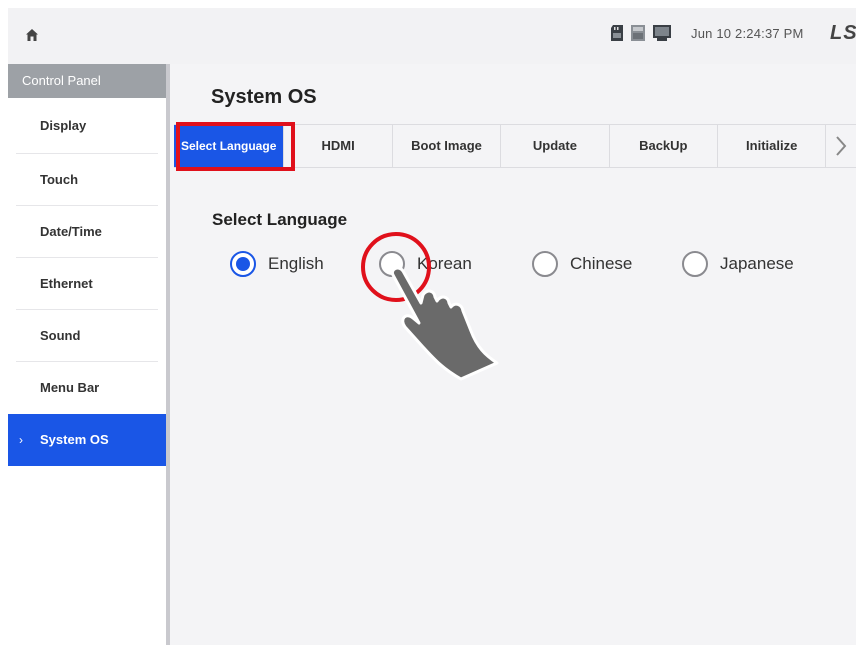 The height and width of the screenshot is (645, 856). What do you see at coordinates (21, 440) in the screenshot?
I see `chevron-right-icon: ›` at bounding box center [21, 440].